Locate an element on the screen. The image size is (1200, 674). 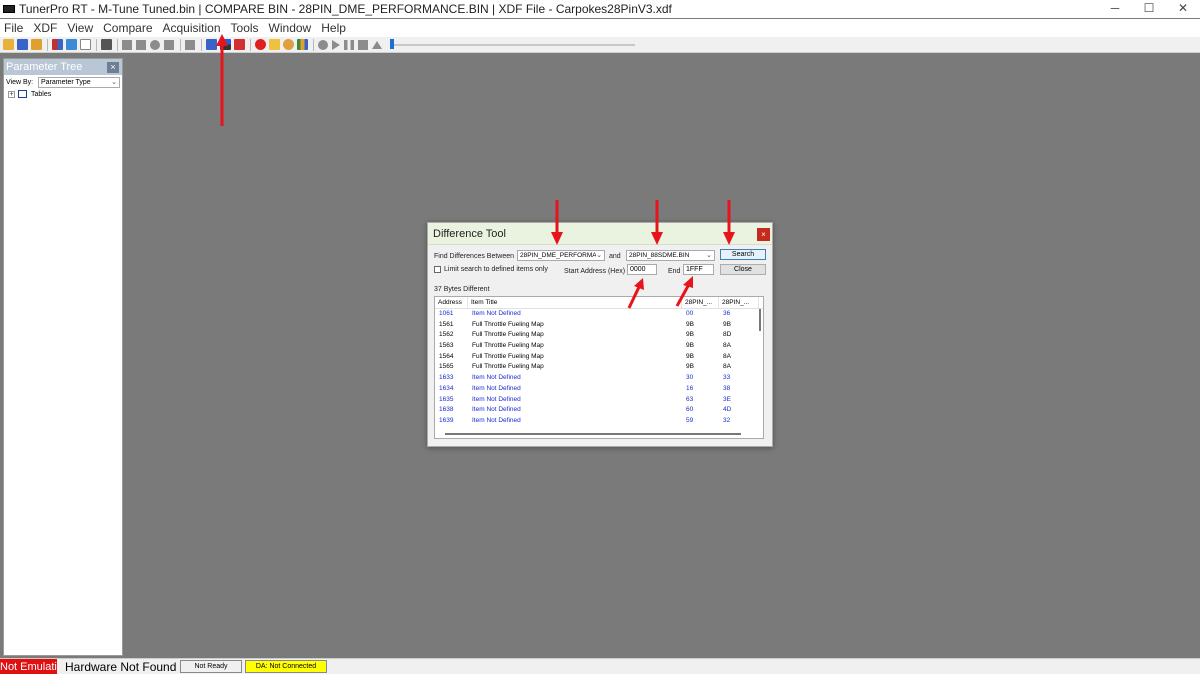
open-icon is located at coordinates (8, 44).